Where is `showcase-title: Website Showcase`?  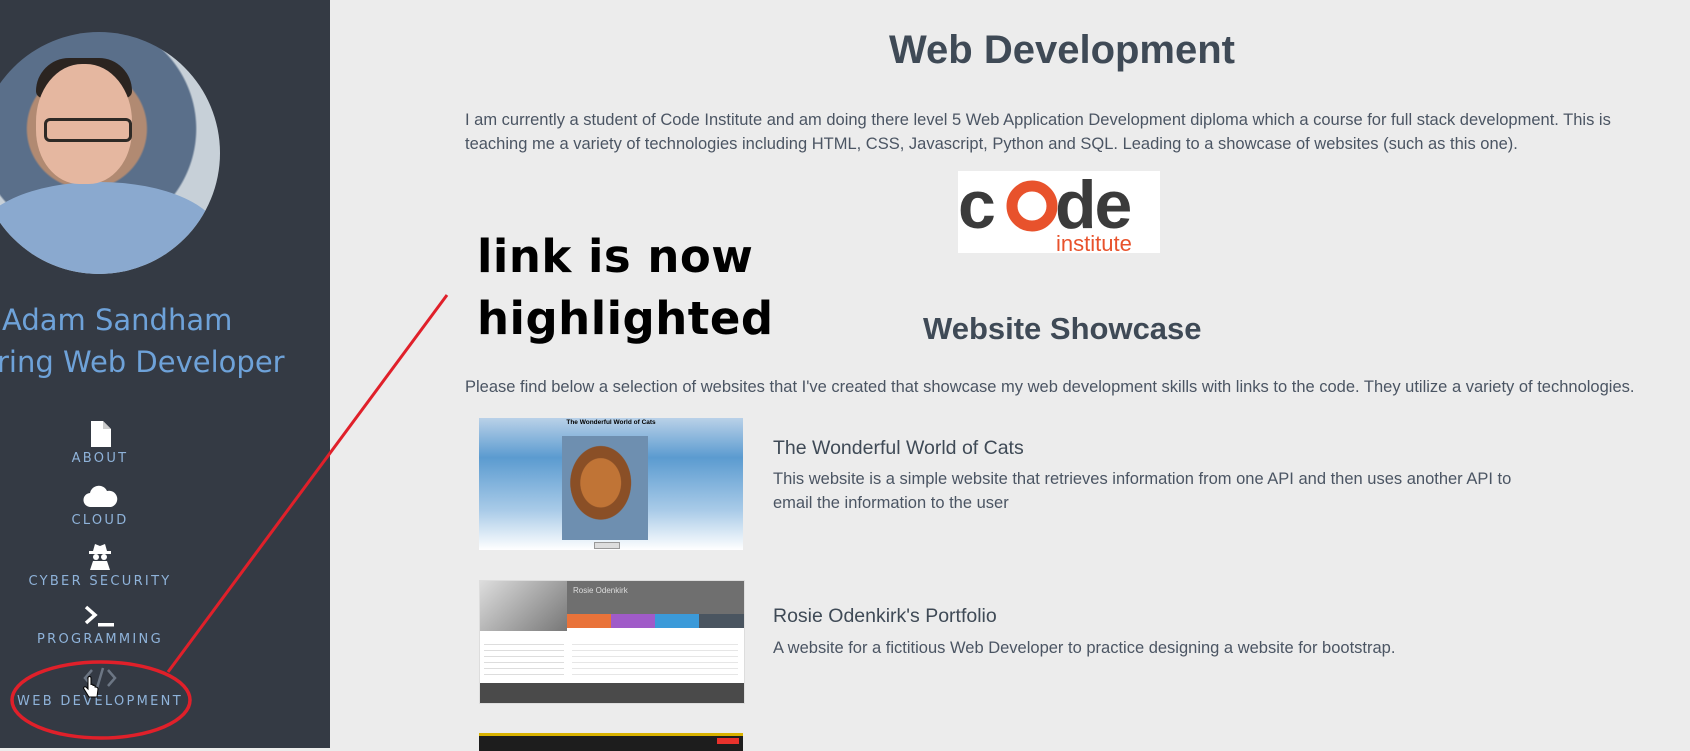 showcase-title: Website Showcase is located at coordinates (1062, 328).